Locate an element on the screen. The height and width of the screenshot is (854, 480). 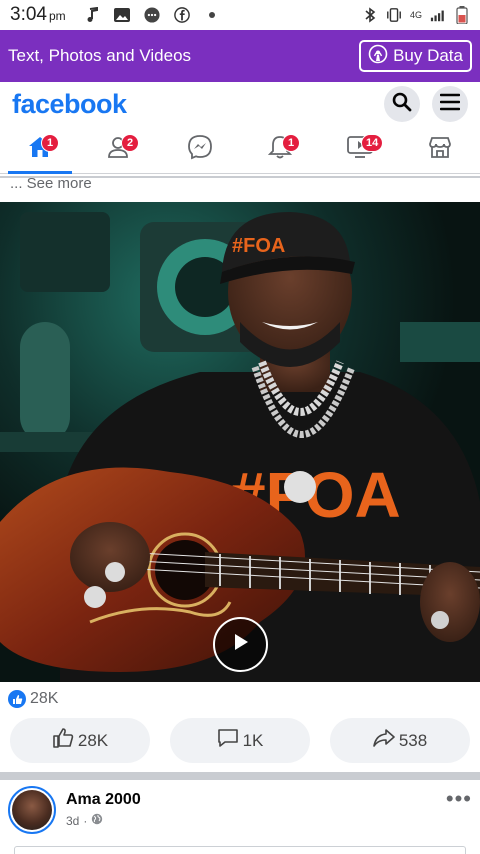
avatar is located at coordinates (32, 810).